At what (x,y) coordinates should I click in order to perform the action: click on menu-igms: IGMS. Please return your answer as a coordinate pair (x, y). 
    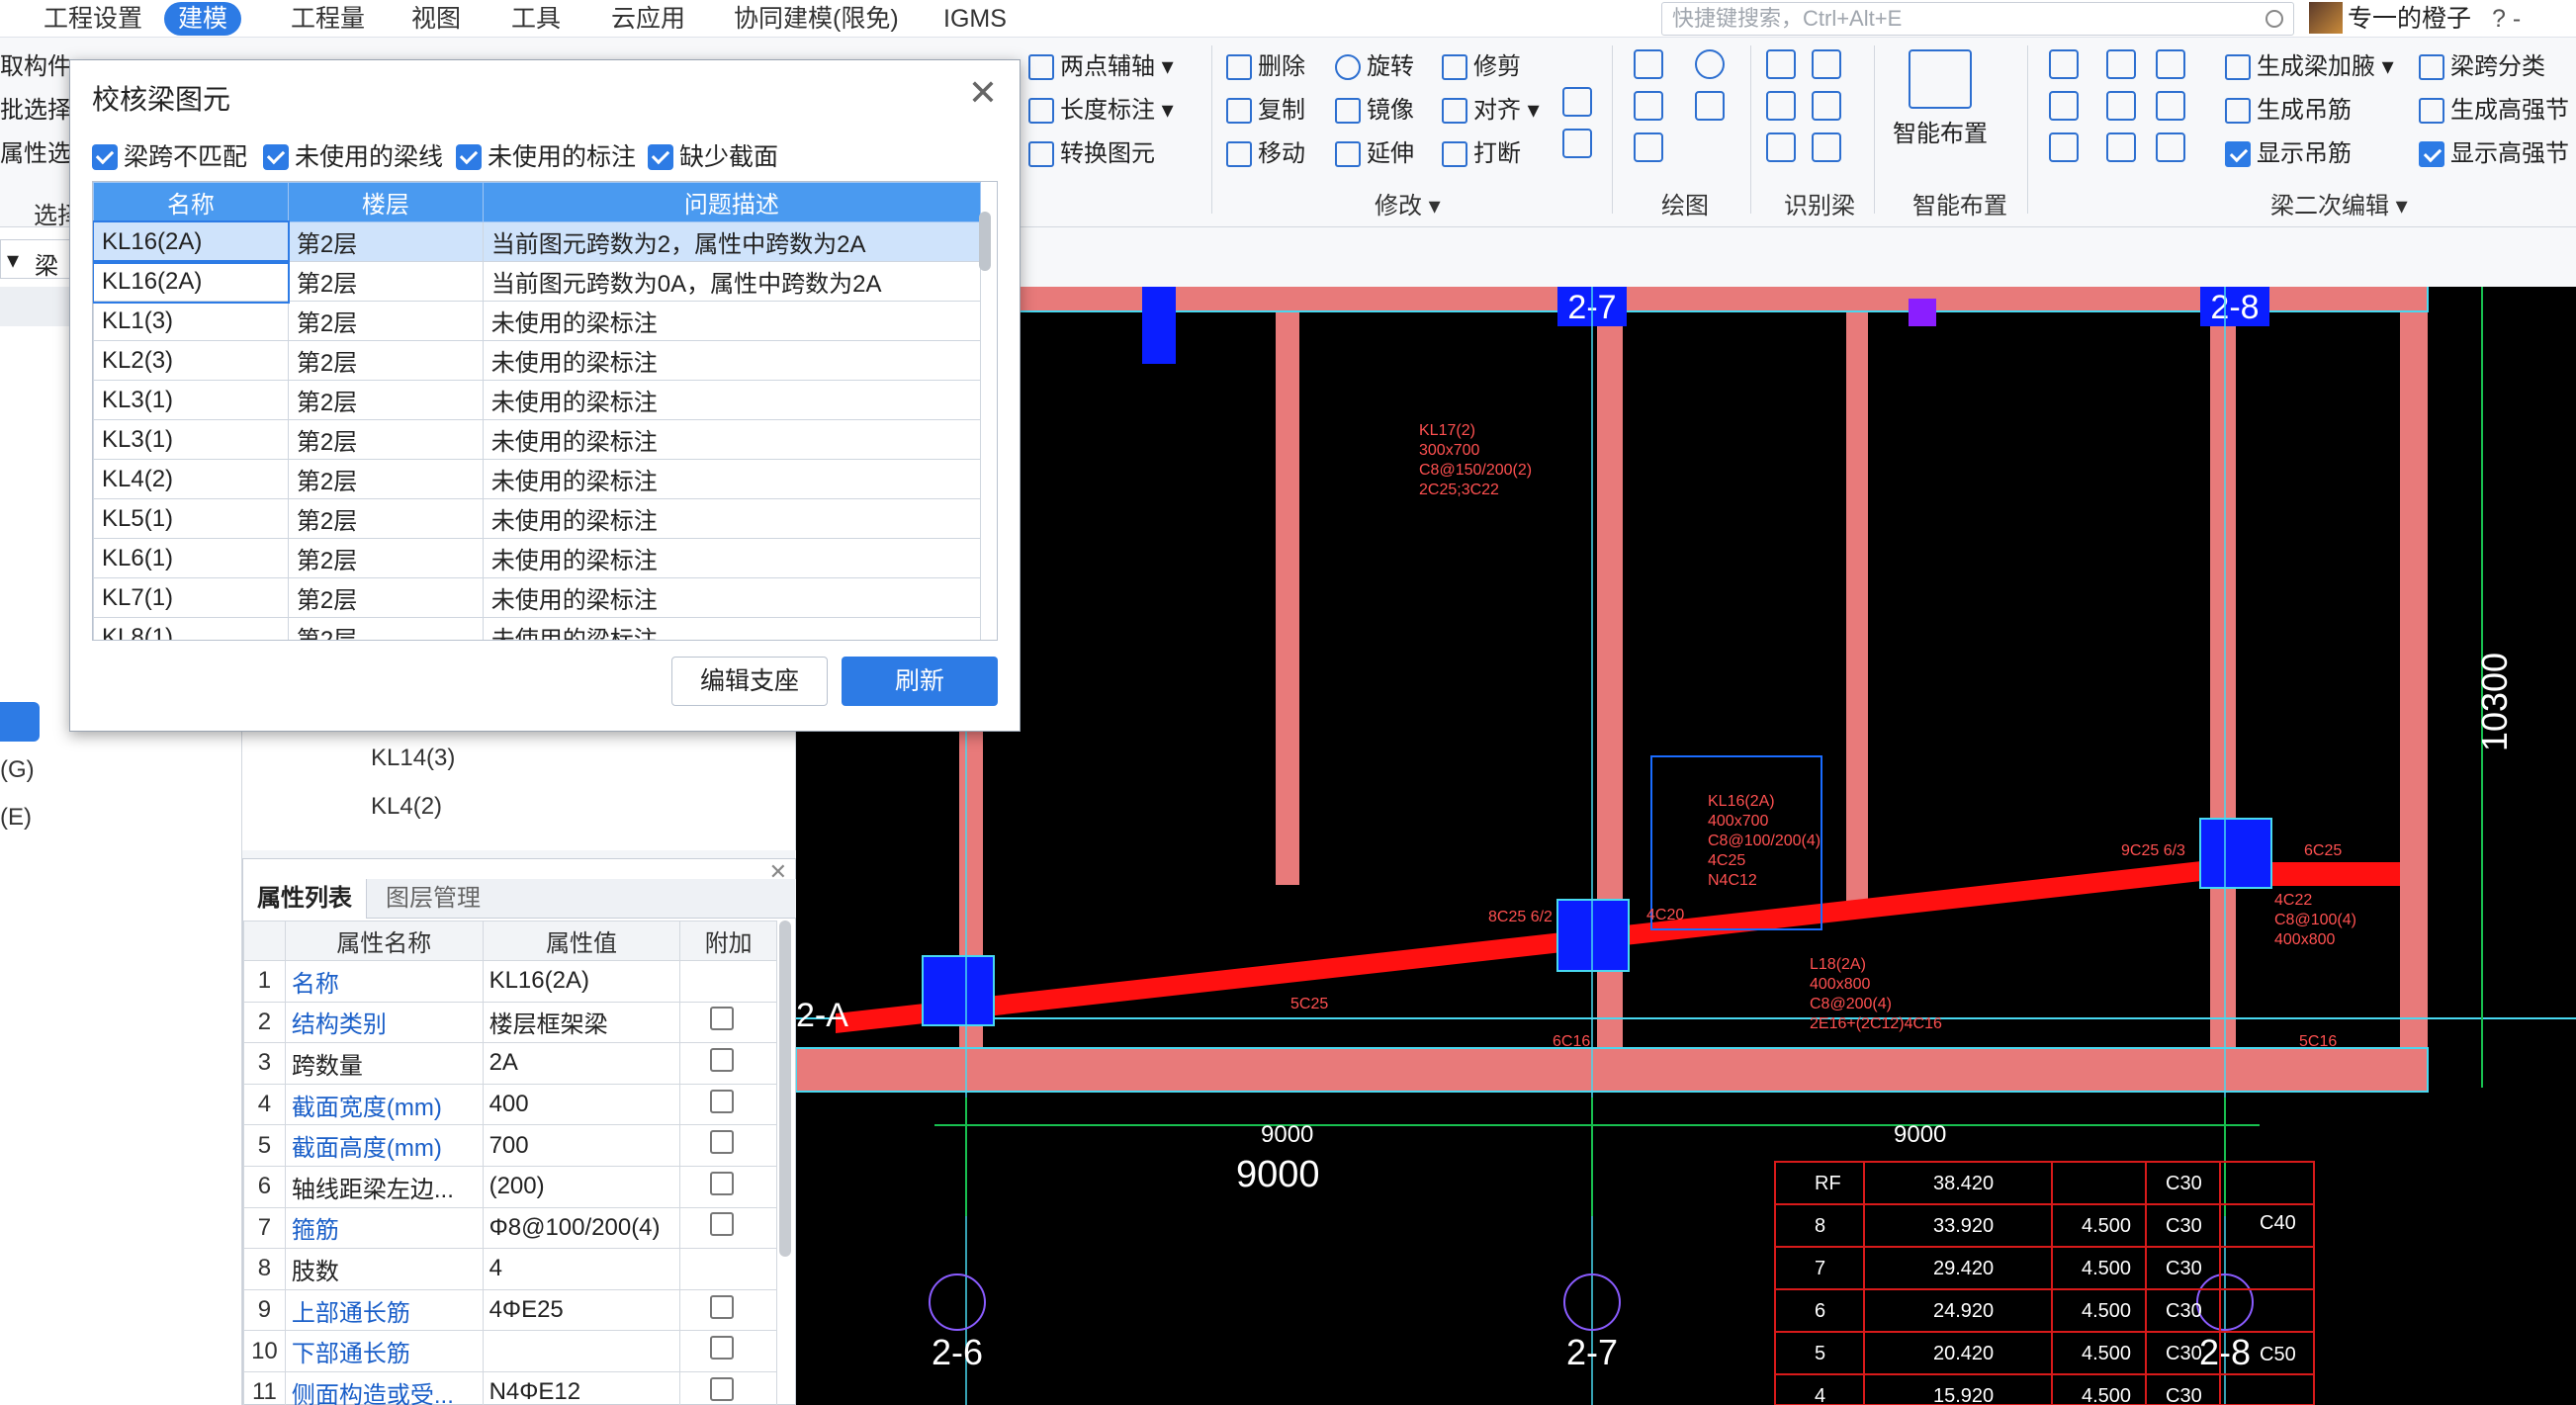
    Looking at the image, I should click on (975, 19).